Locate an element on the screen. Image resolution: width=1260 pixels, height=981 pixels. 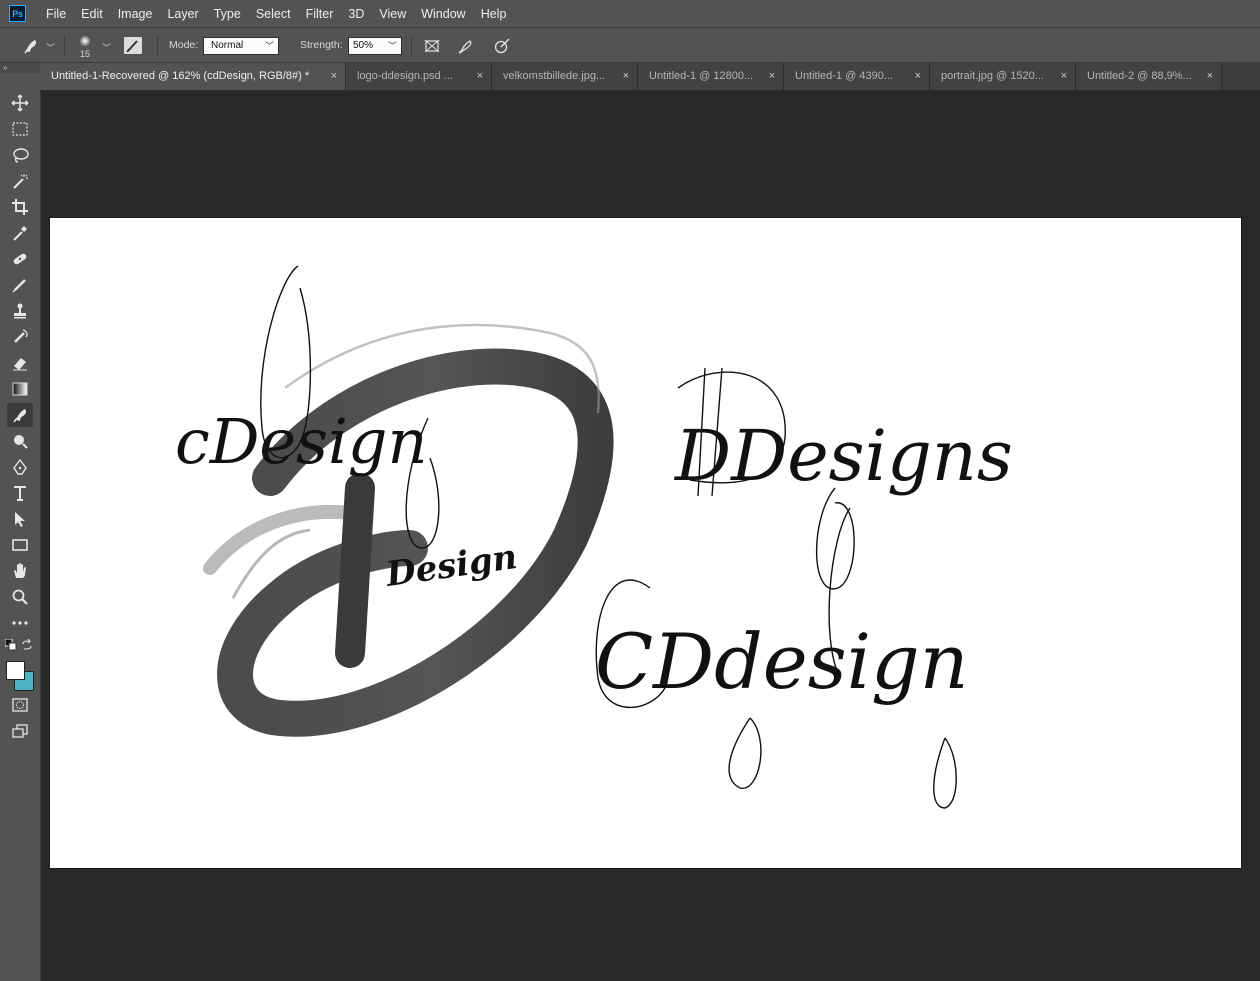
strength-label: Strength: is located at coordinates (321, 45).